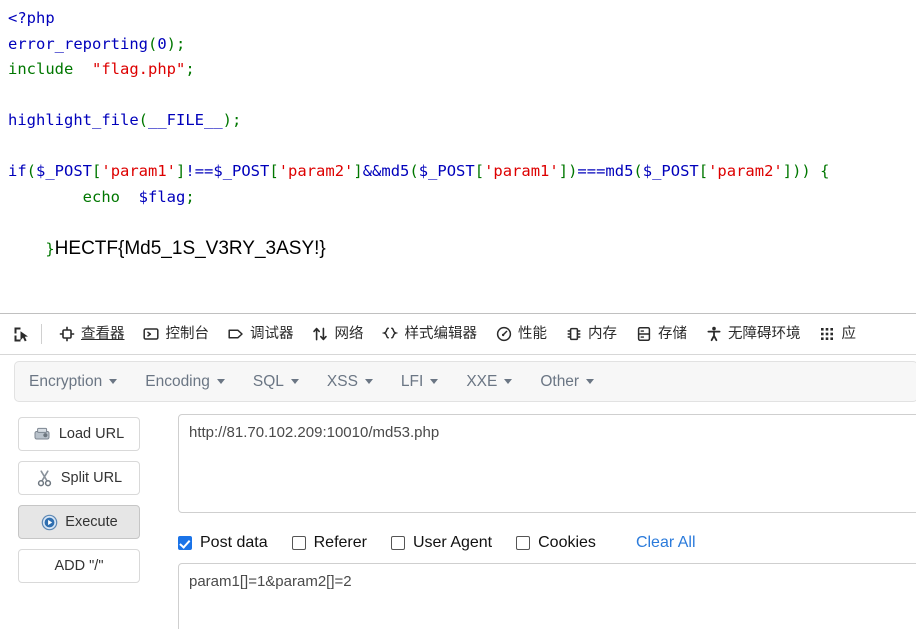  What do you see at coordinates (91, 434) in the screenshot?
I see `hackbar-button-label: Load URL` at bounding box center [91, 434].